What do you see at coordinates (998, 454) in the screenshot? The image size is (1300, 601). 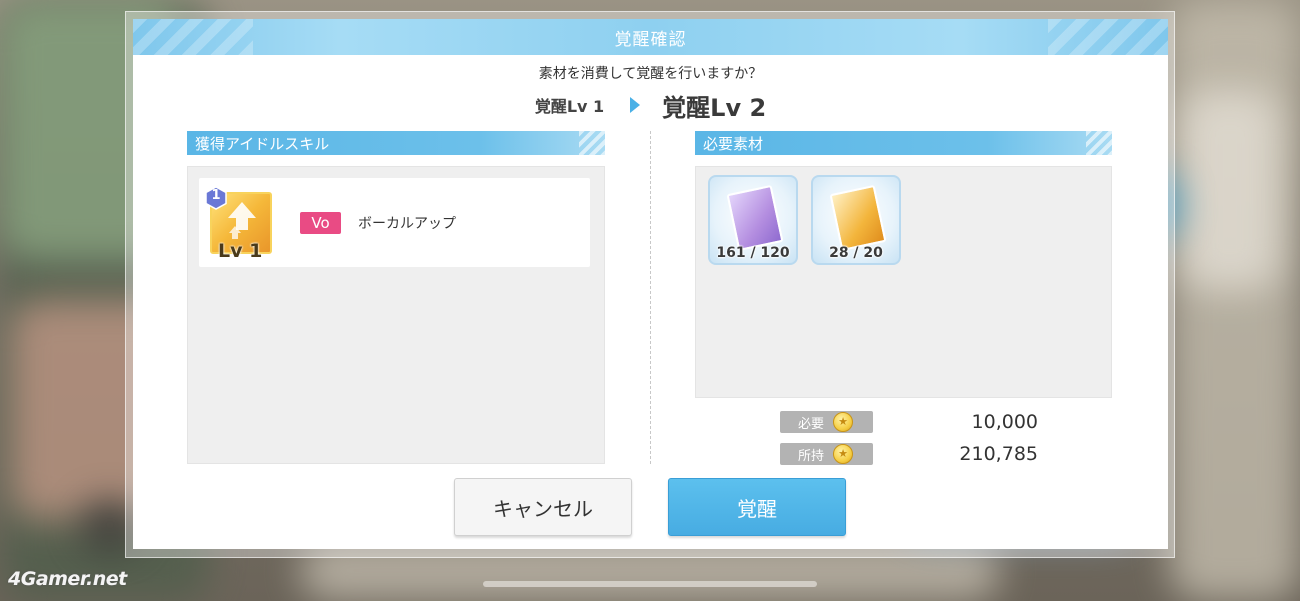 I see `owned-cost-value: 210,785` at bounding box center [998, 454].